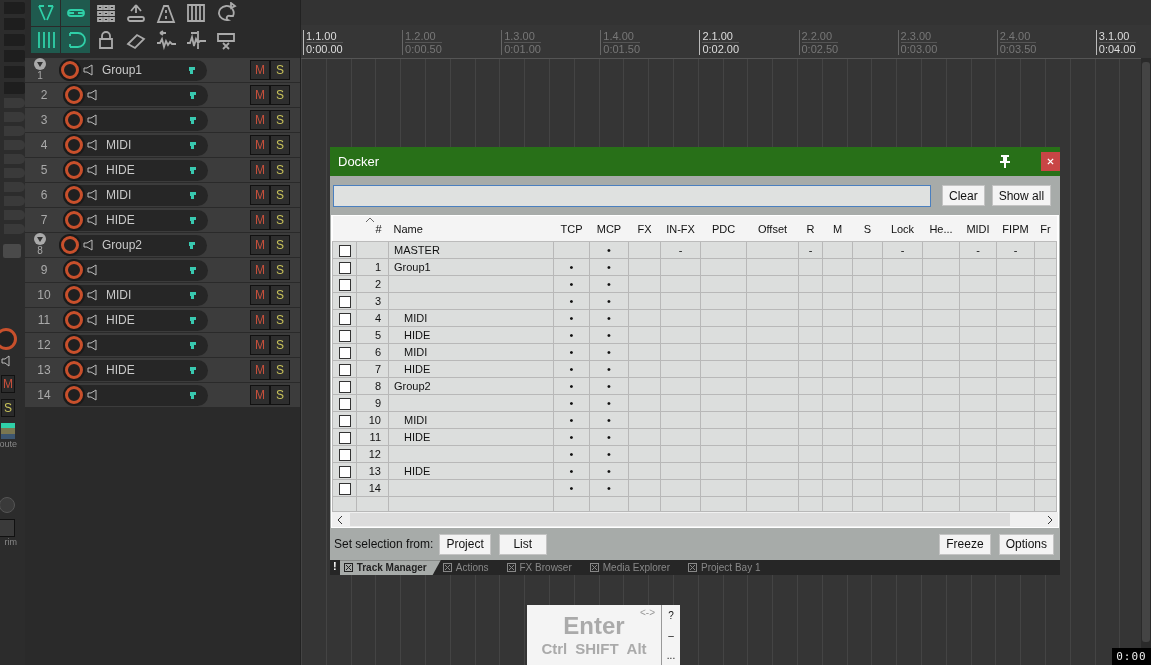  What do you see at coordinates (1005, 161) in the screenshot?
I see `pin-icon` at bounding box center [1005, 161].